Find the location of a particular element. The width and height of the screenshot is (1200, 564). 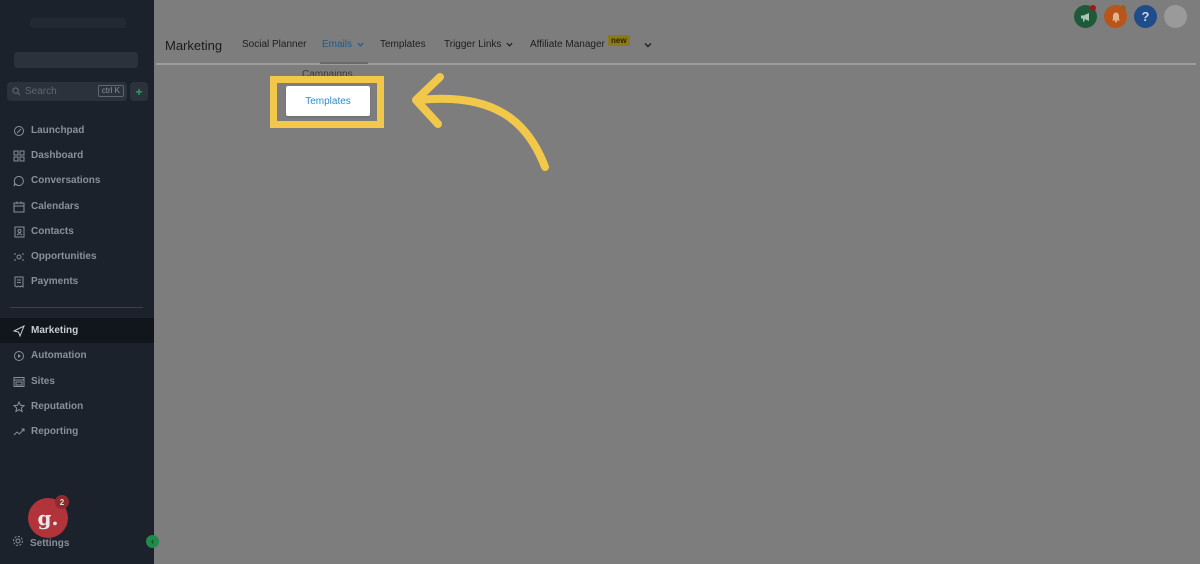

tab-label: Emails is located at coordinates (337, 44).